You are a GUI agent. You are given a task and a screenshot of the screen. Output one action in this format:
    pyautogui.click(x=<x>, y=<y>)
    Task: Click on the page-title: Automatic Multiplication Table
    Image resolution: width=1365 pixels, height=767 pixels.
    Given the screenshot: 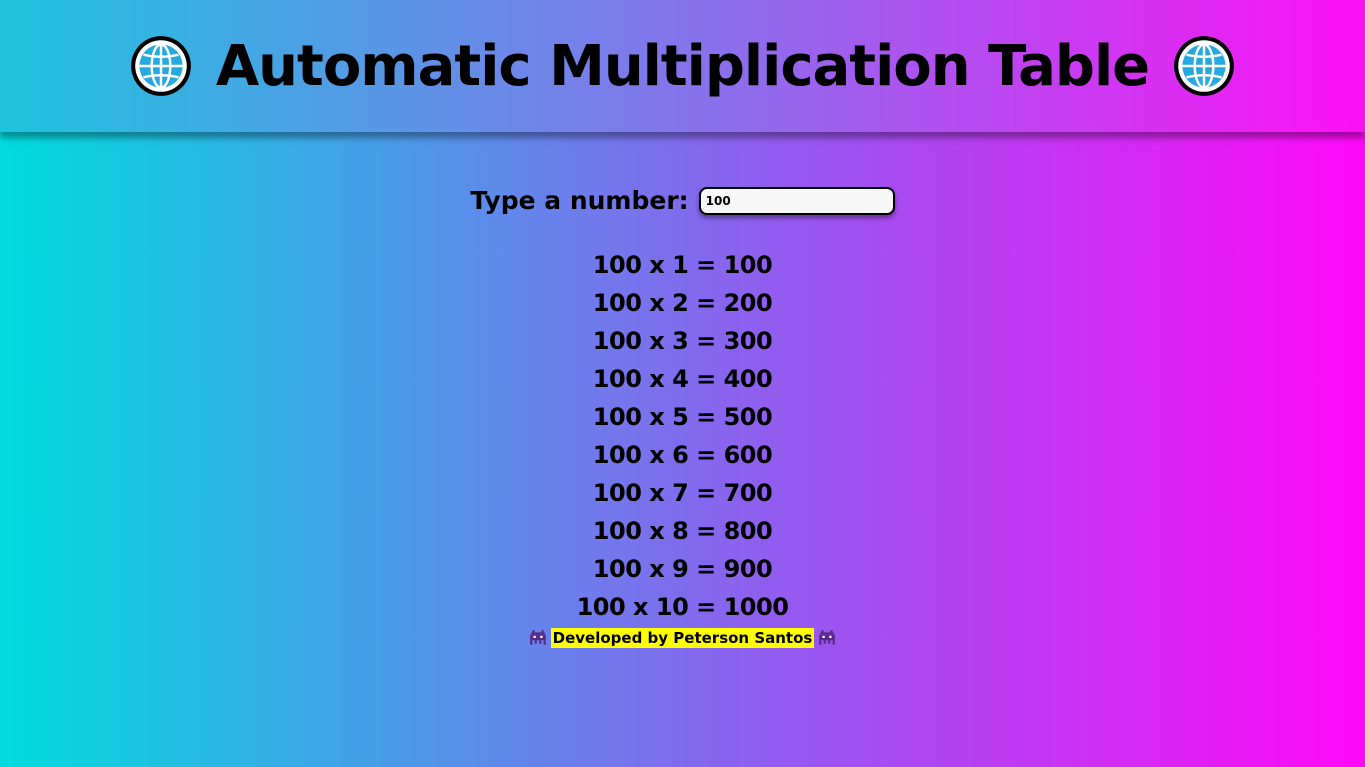 What is the action you would take?
    pyautogui.click(x=682, y=66)
    